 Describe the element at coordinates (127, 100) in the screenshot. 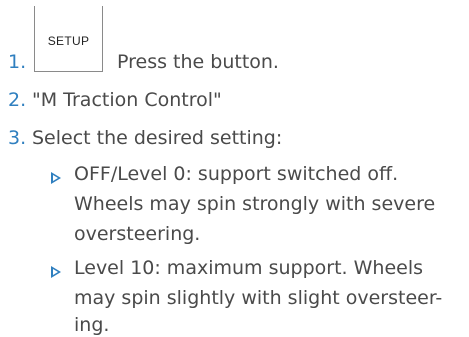

I see `step-2-text: "M Traction Control"` at that location.